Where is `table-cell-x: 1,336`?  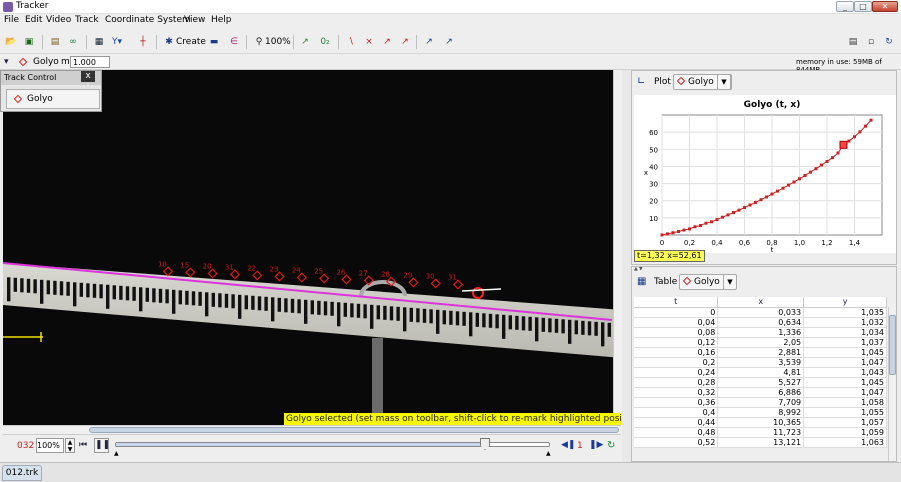 table-cell-x: 1,336 is located at coordinates (761, 332).